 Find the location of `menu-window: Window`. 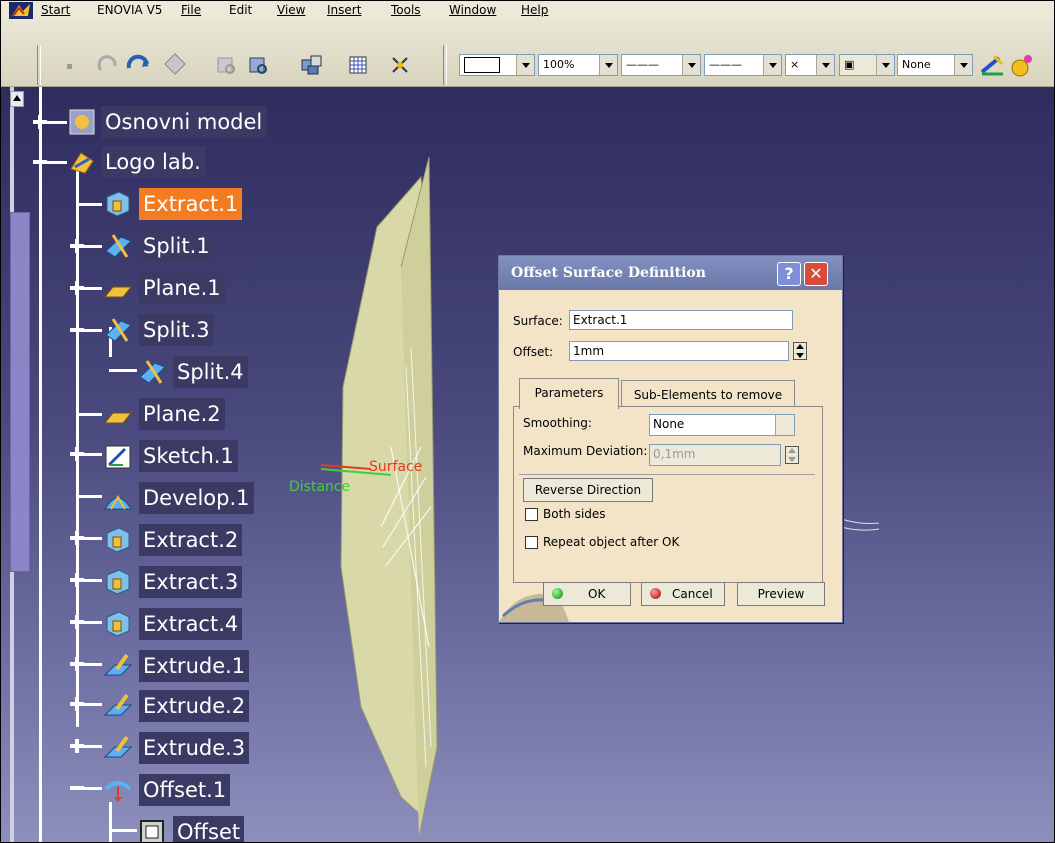

menu-window: Window is located at coordinates (472, 10).